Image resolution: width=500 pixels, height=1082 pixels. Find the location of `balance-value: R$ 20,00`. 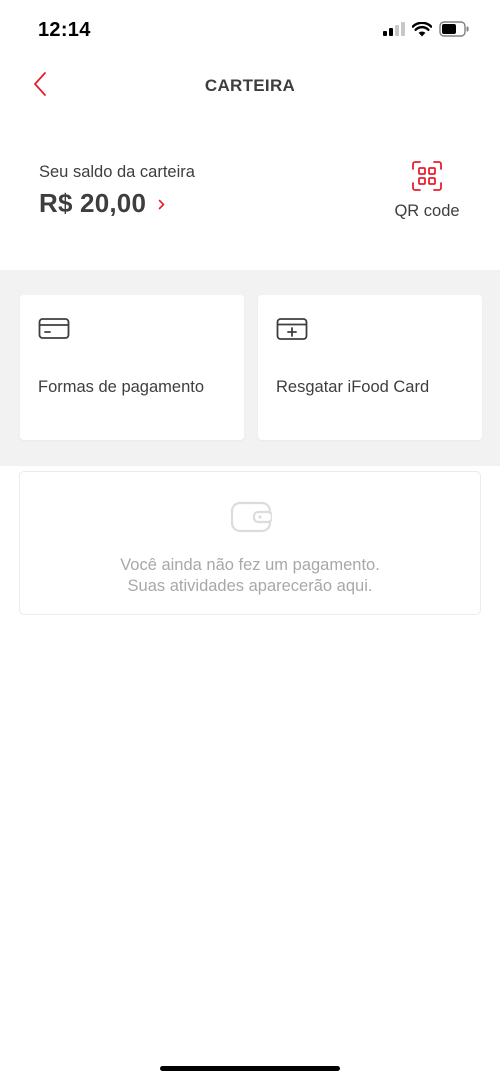

balance-value: R$ 20,00 is located at coordinates (93, 203).